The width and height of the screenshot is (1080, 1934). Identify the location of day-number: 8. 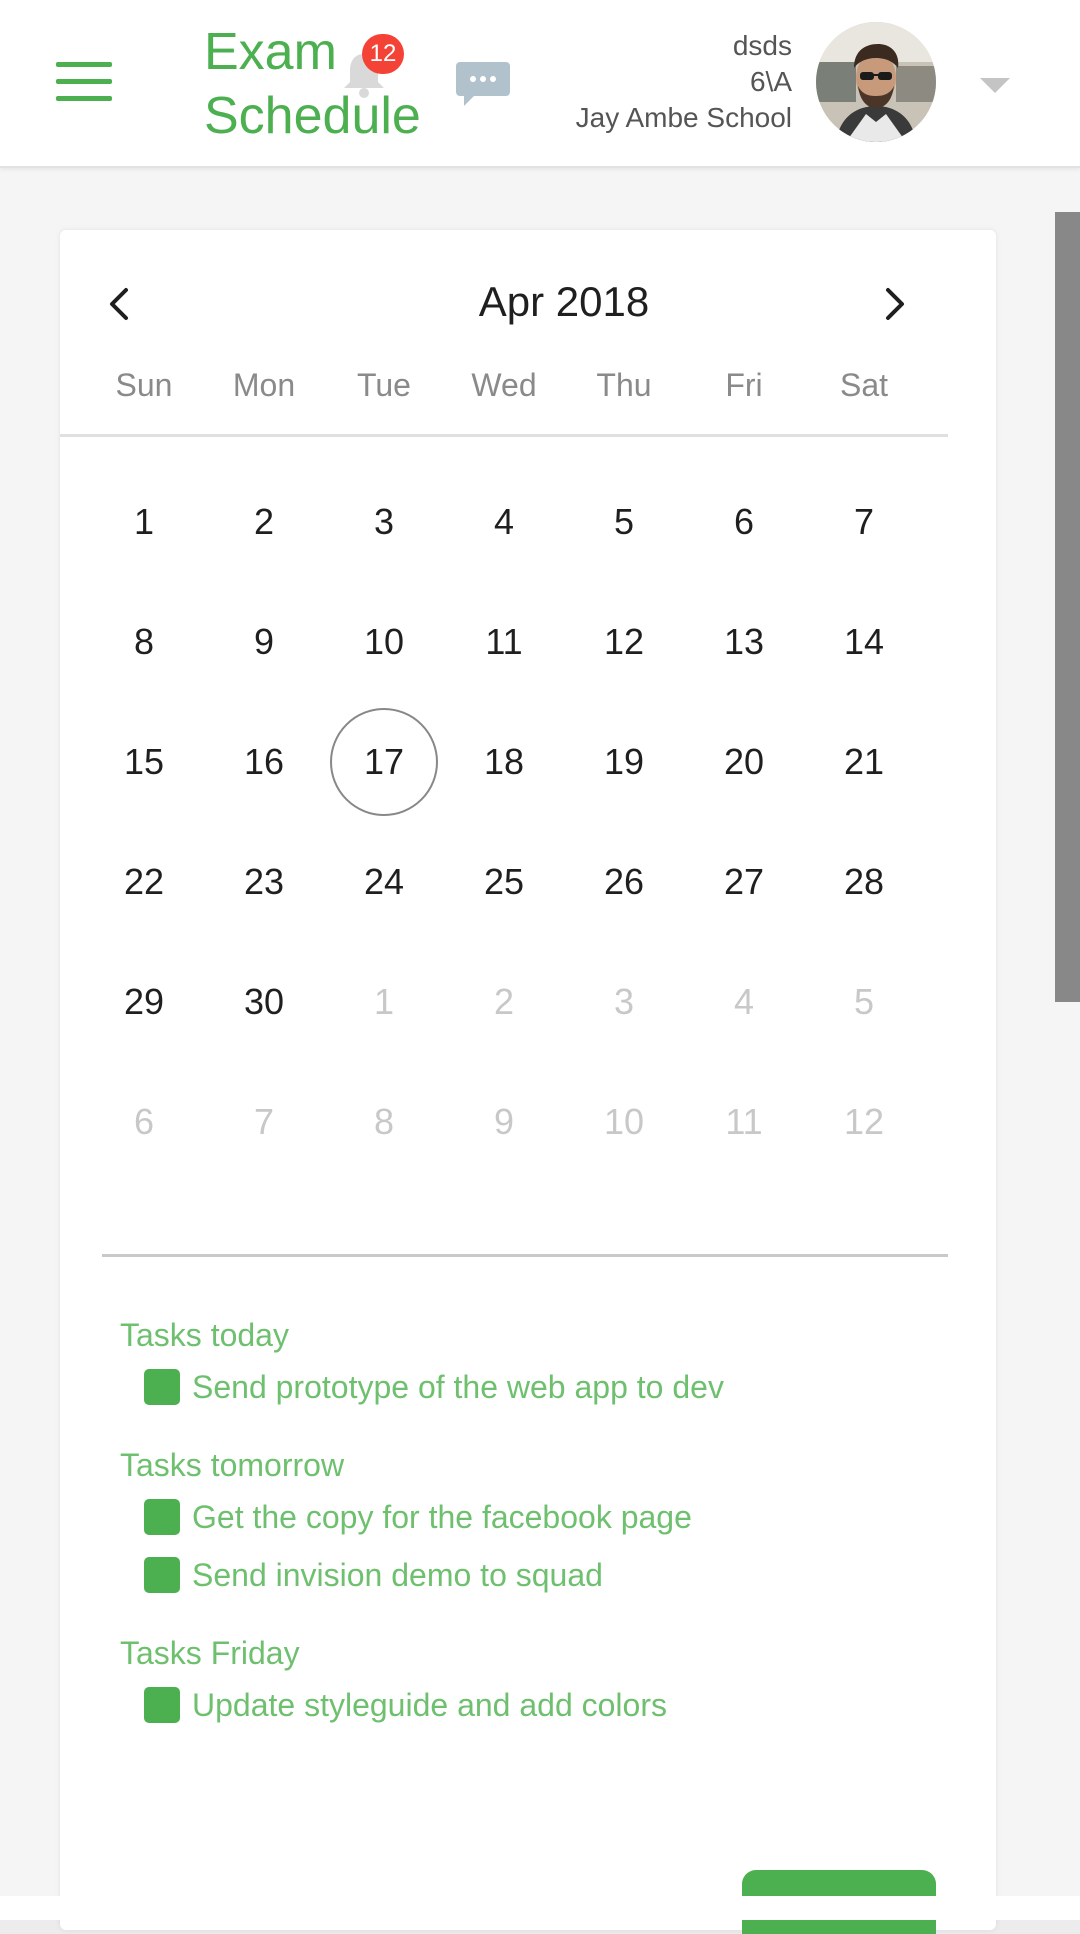
(144, 641).